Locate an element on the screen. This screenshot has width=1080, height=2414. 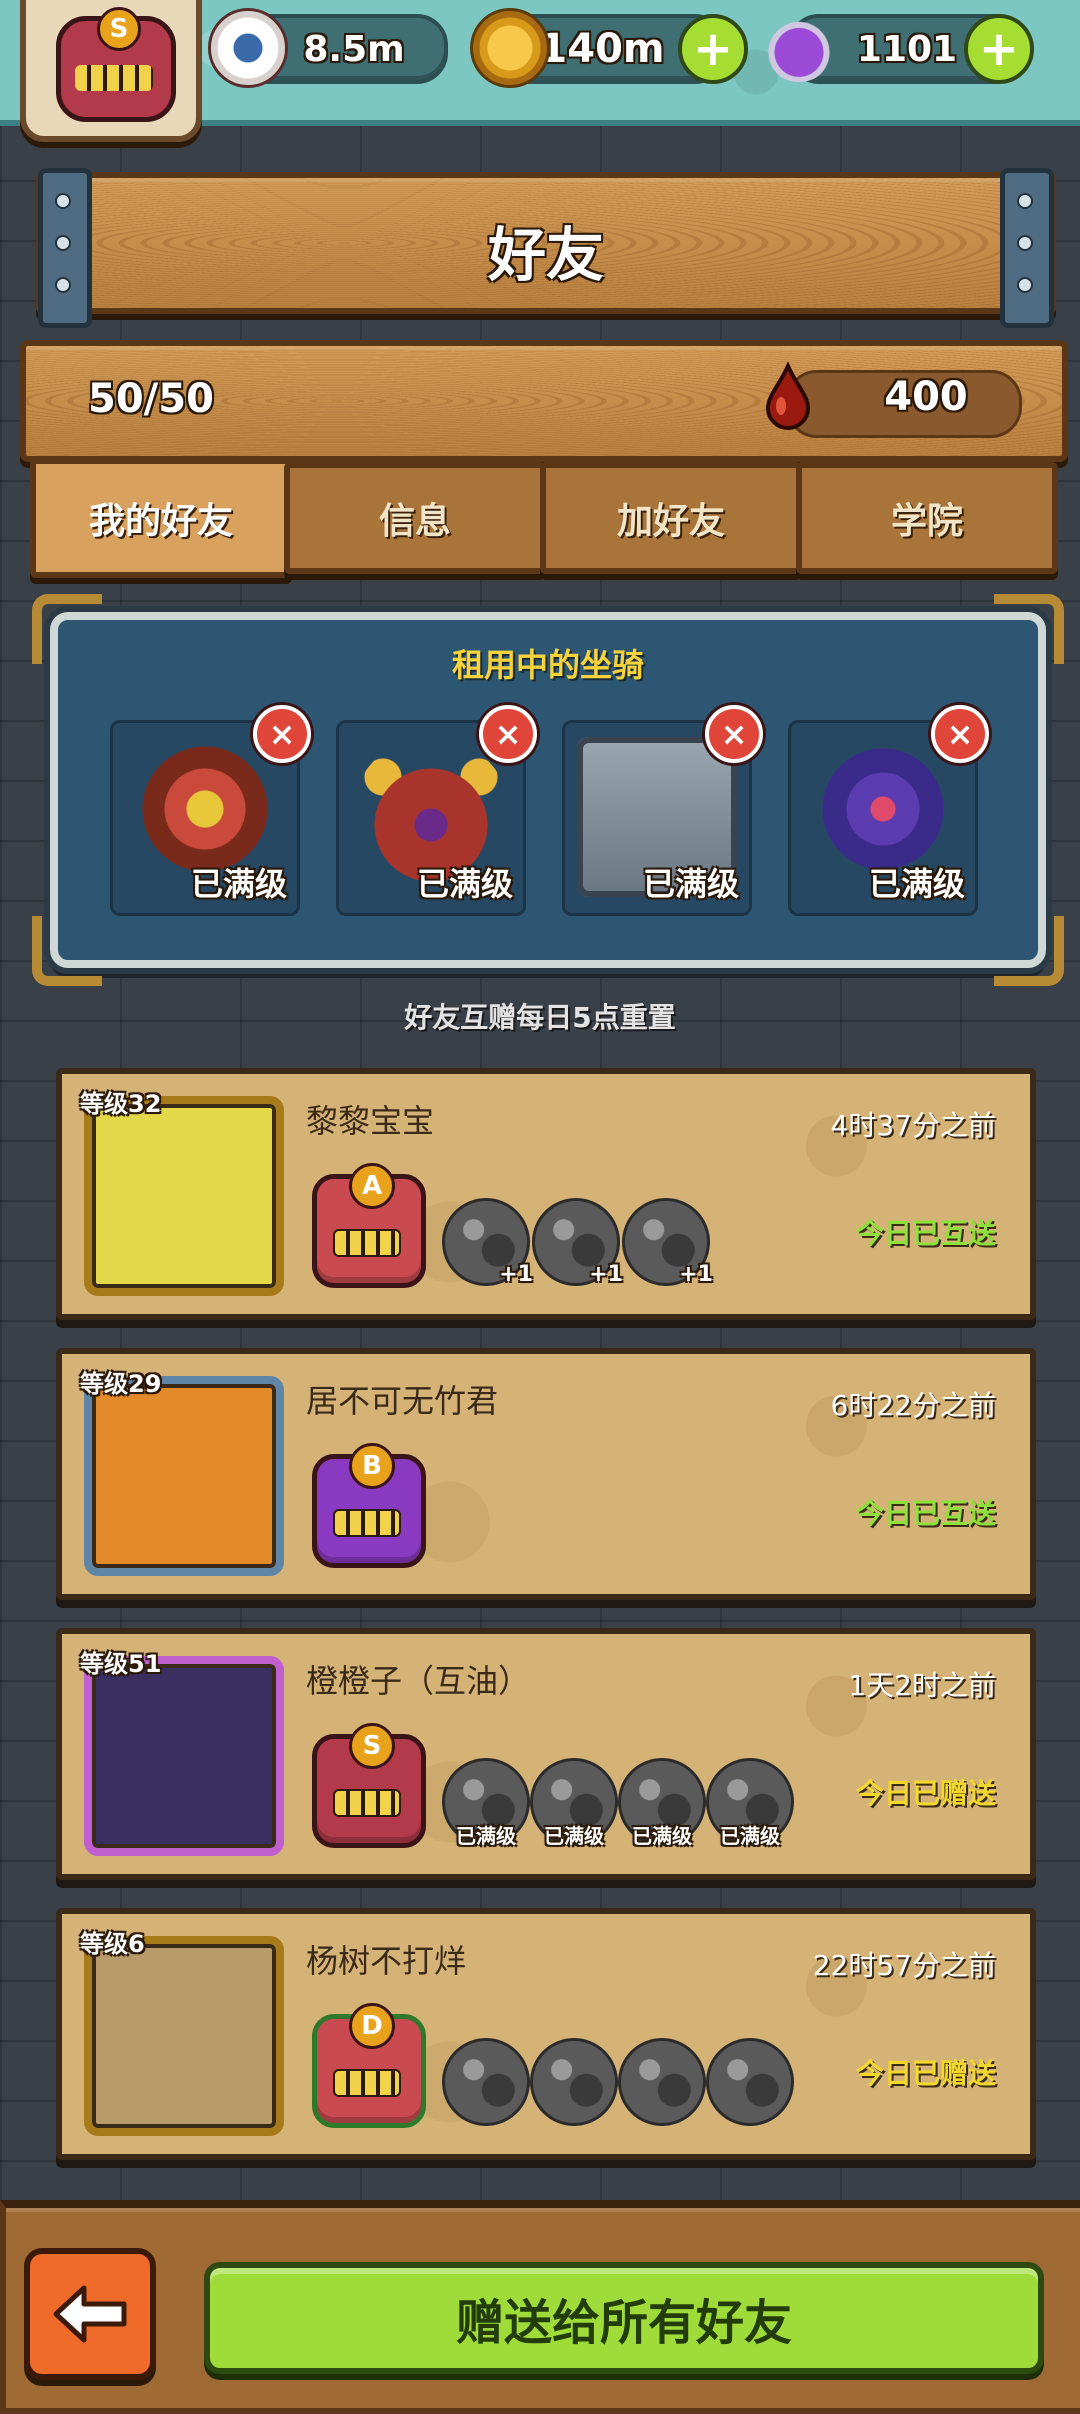
friend-rank-badge: A is located at coordinates (369, 1225).